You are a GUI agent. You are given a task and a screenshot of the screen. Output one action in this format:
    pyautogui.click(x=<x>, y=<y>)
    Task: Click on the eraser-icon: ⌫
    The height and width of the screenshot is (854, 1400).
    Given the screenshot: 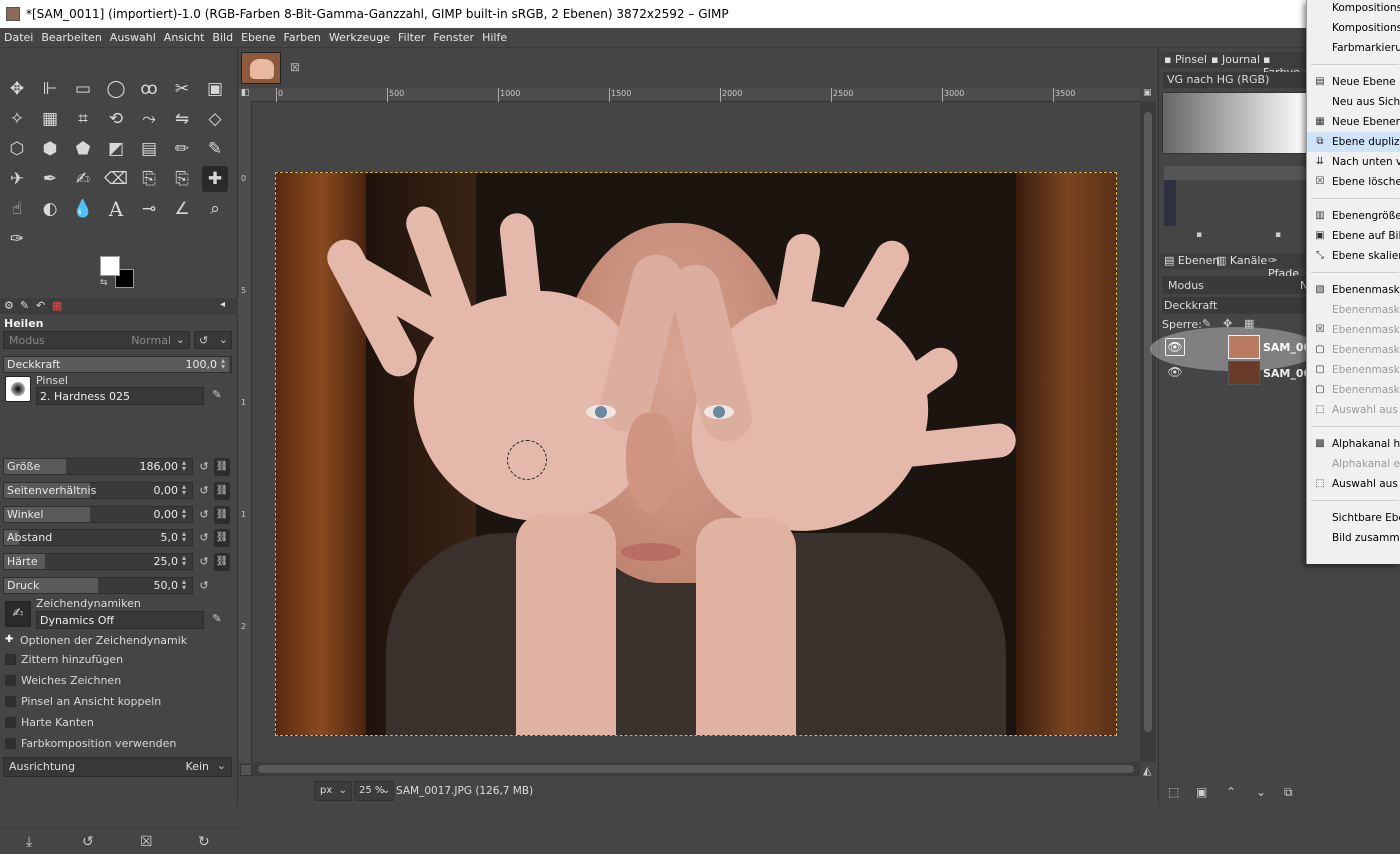 What is the action you would take?
    pyautogui.click(x=116, y=179)
    